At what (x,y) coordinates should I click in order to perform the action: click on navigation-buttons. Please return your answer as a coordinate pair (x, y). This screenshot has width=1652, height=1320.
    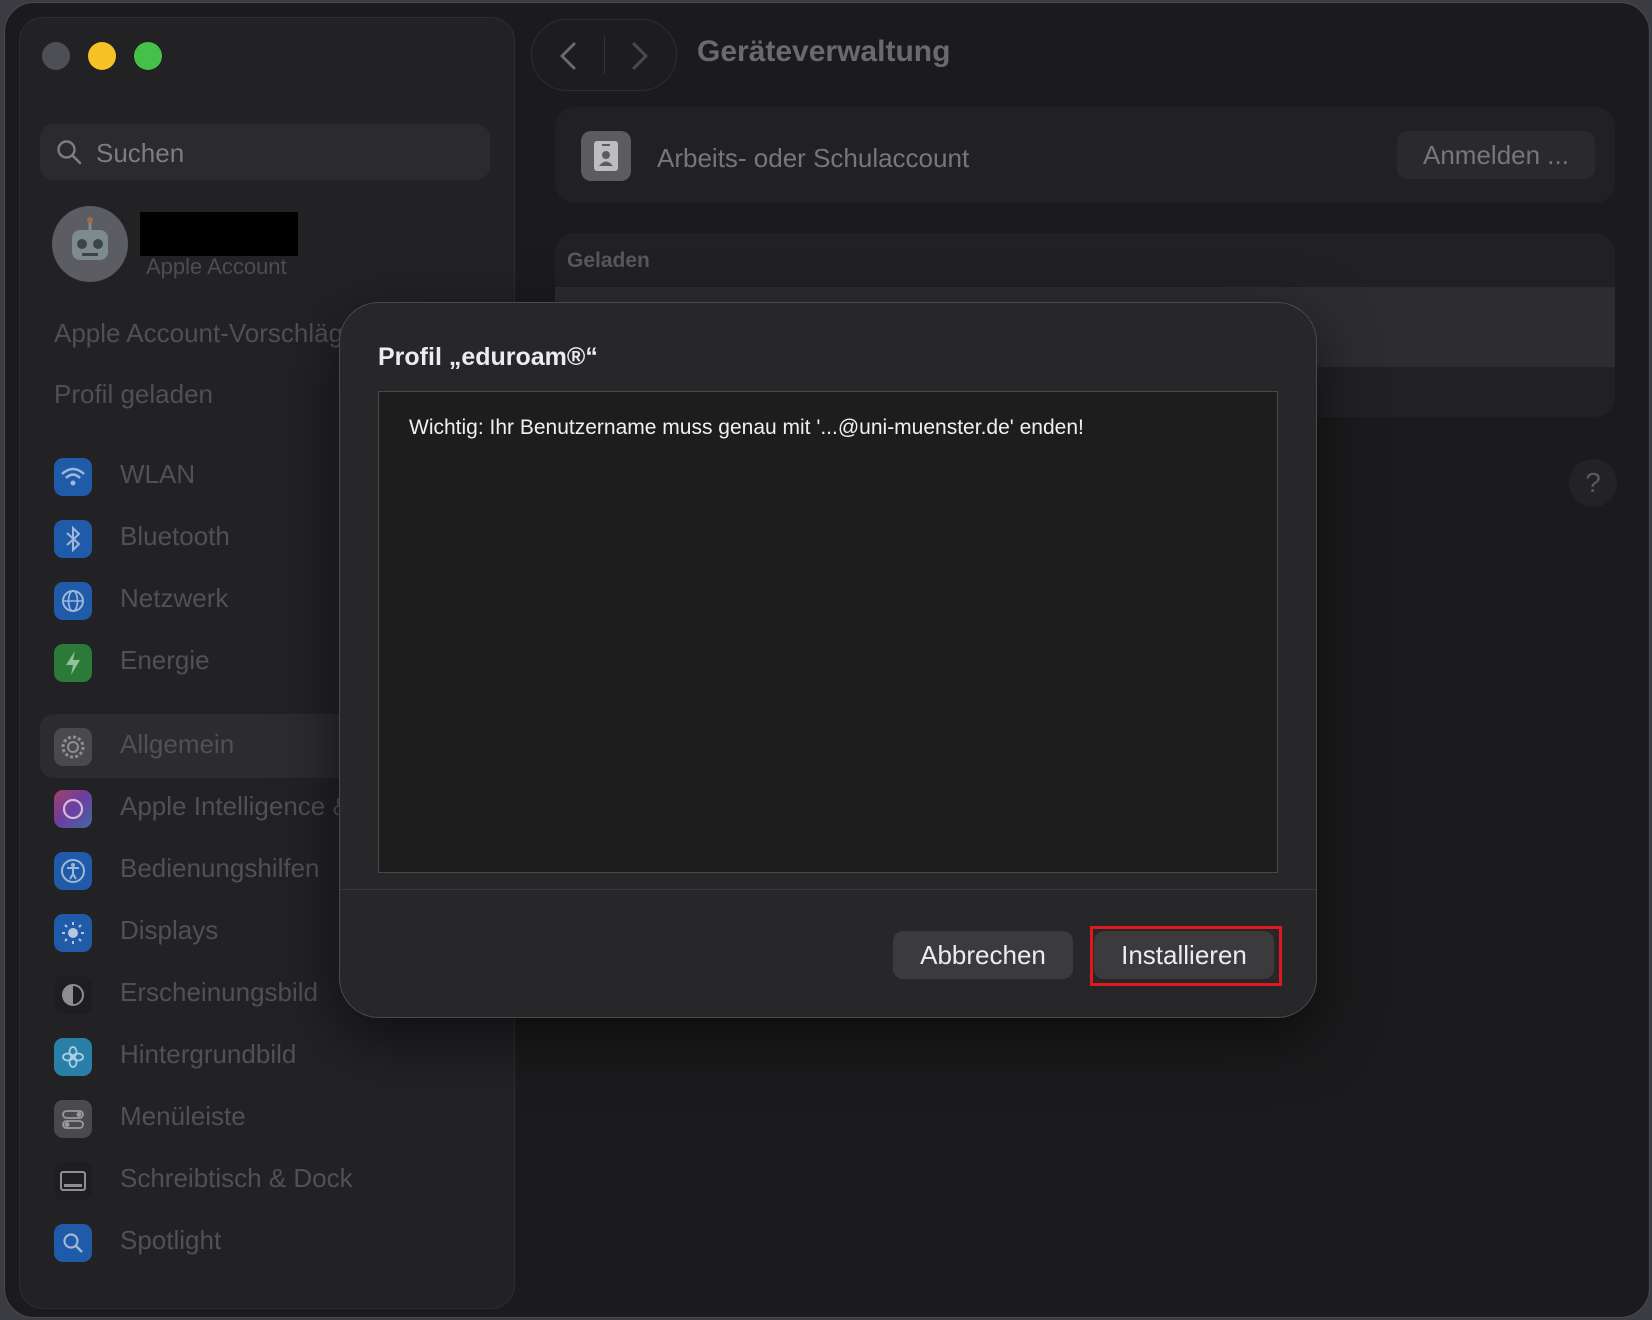
    Looking at the image, I should click on (604, 55).